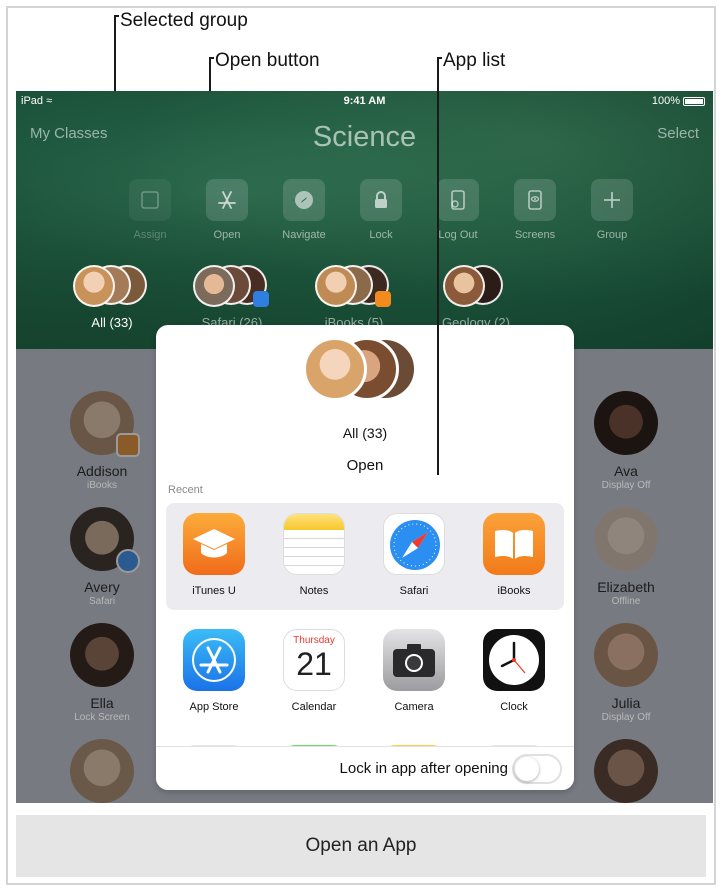  Describe the element at coordinates (214, 555) in the screenshot. I see `app-itunes-u: iTunes U` at that location.